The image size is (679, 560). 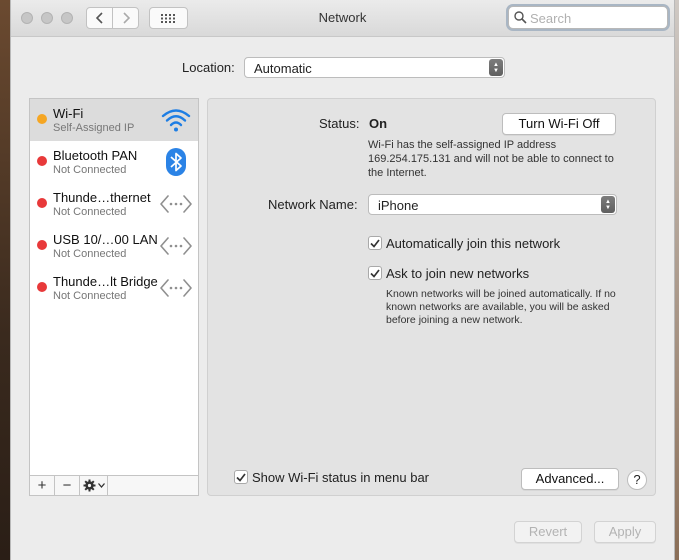 I want to click on search-input, so click(x=596, y=18).